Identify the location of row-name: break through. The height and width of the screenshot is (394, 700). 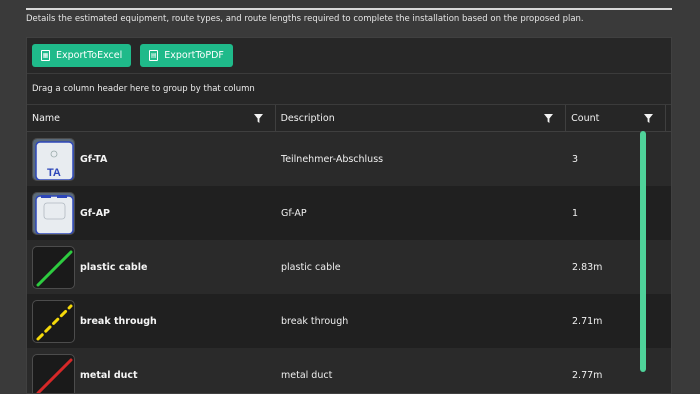
(118, 321).